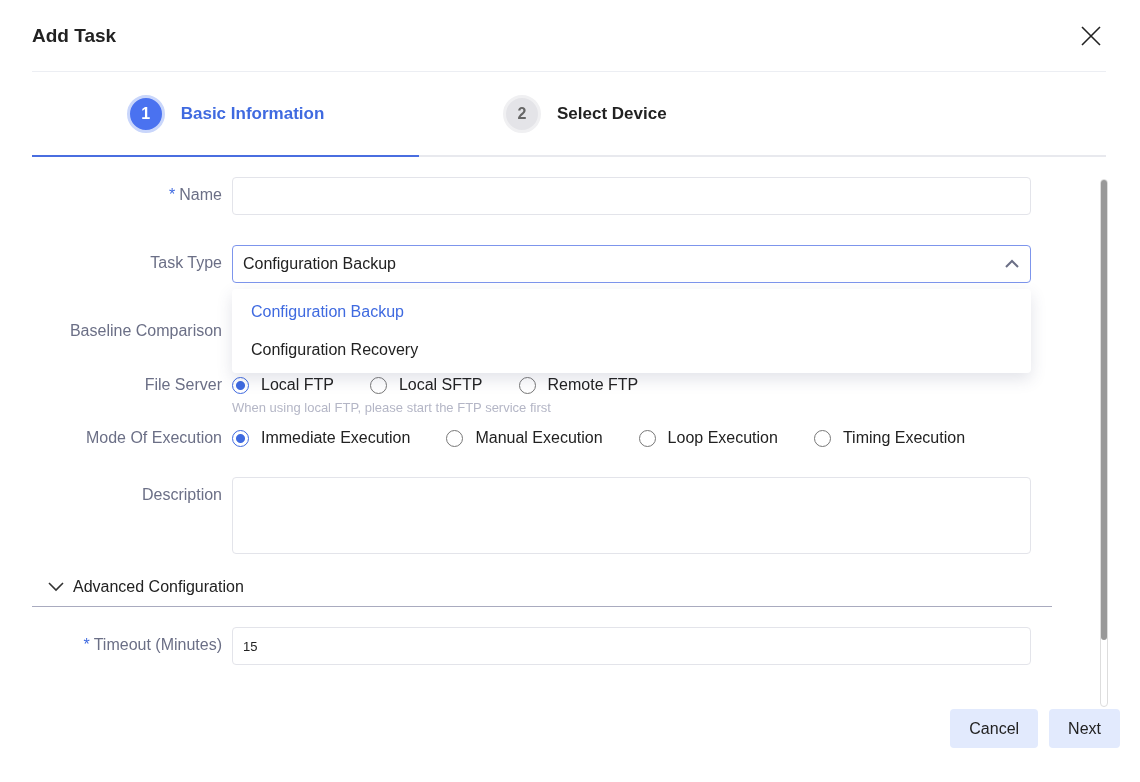 The image size is (1140, 782). I want to click on radio-option: Timing Execution, so click(889, 438).